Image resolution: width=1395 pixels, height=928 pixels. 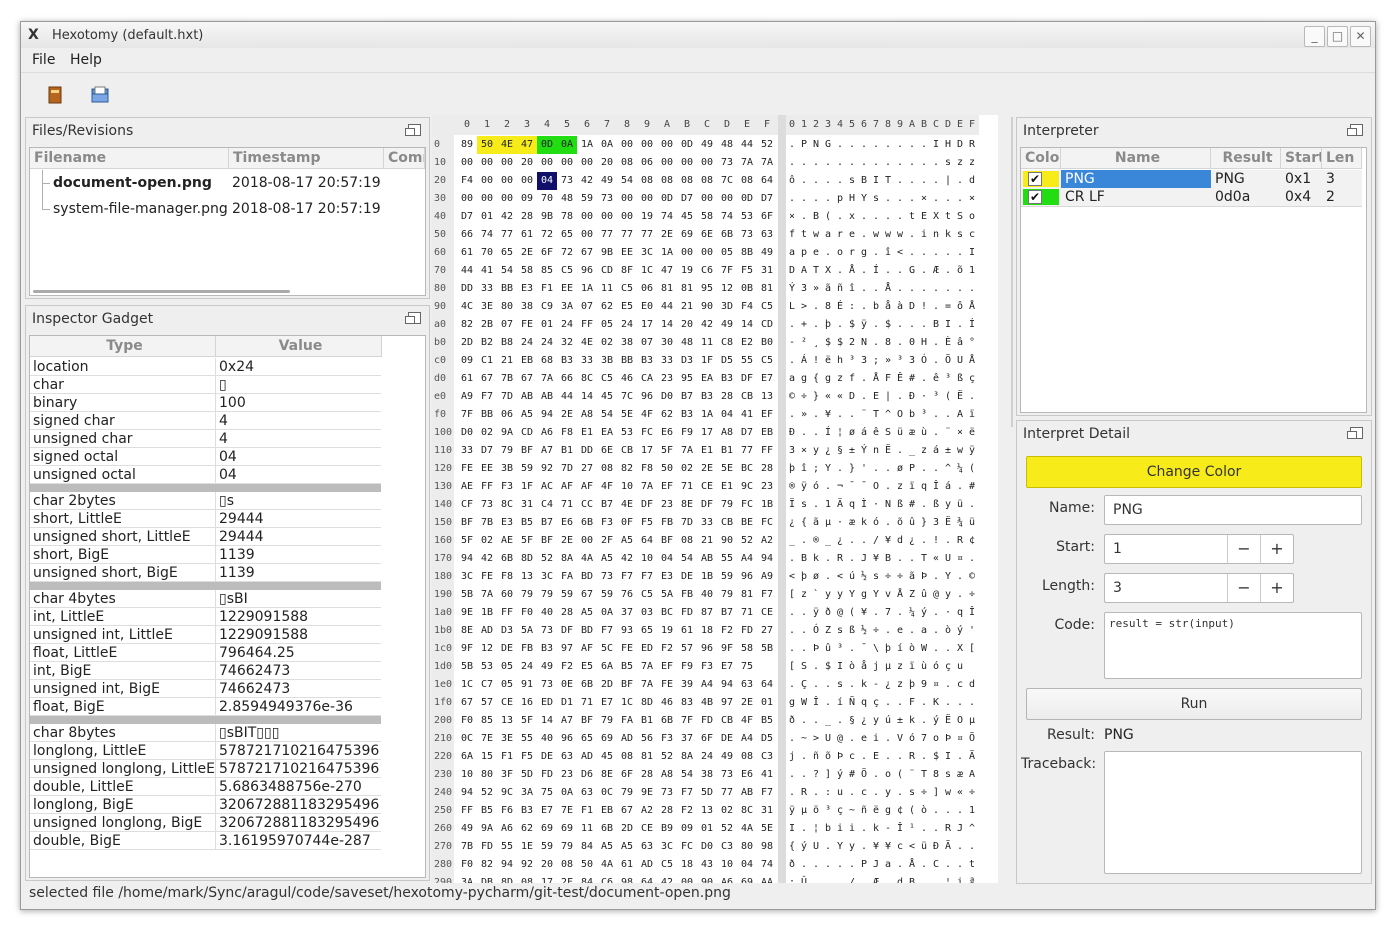 I want to click on ascii-char: }, so click(x=924, y=523).